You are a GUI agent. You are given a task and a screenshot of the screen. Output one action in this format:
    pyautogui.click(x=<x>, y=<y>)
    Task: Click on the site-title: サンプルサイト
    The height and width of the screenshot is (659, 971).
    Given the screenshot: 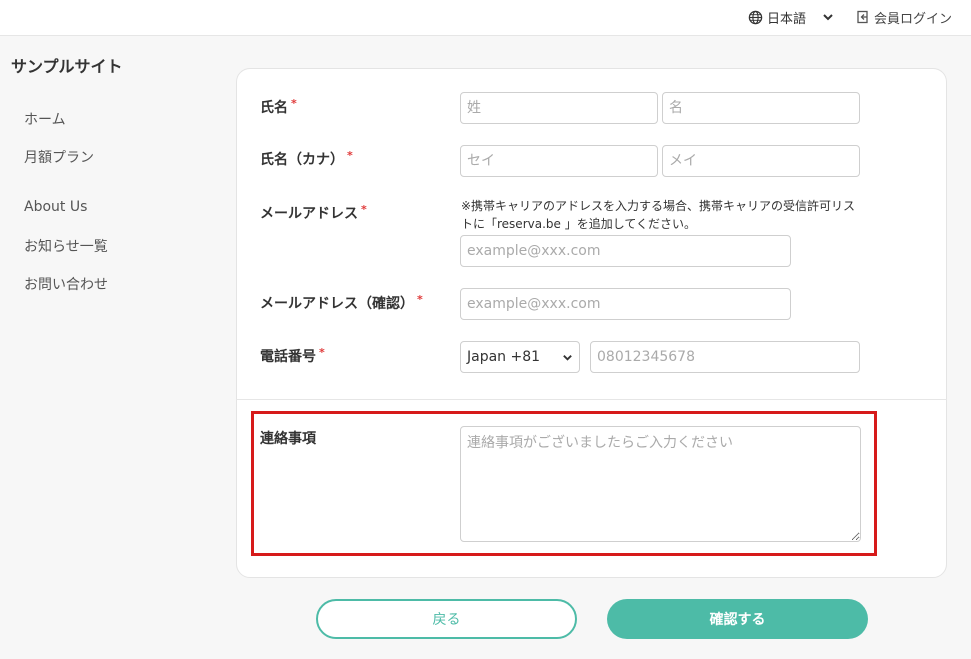 What is the action you would take?
    pyautogui.click(x=67, y=65)
    